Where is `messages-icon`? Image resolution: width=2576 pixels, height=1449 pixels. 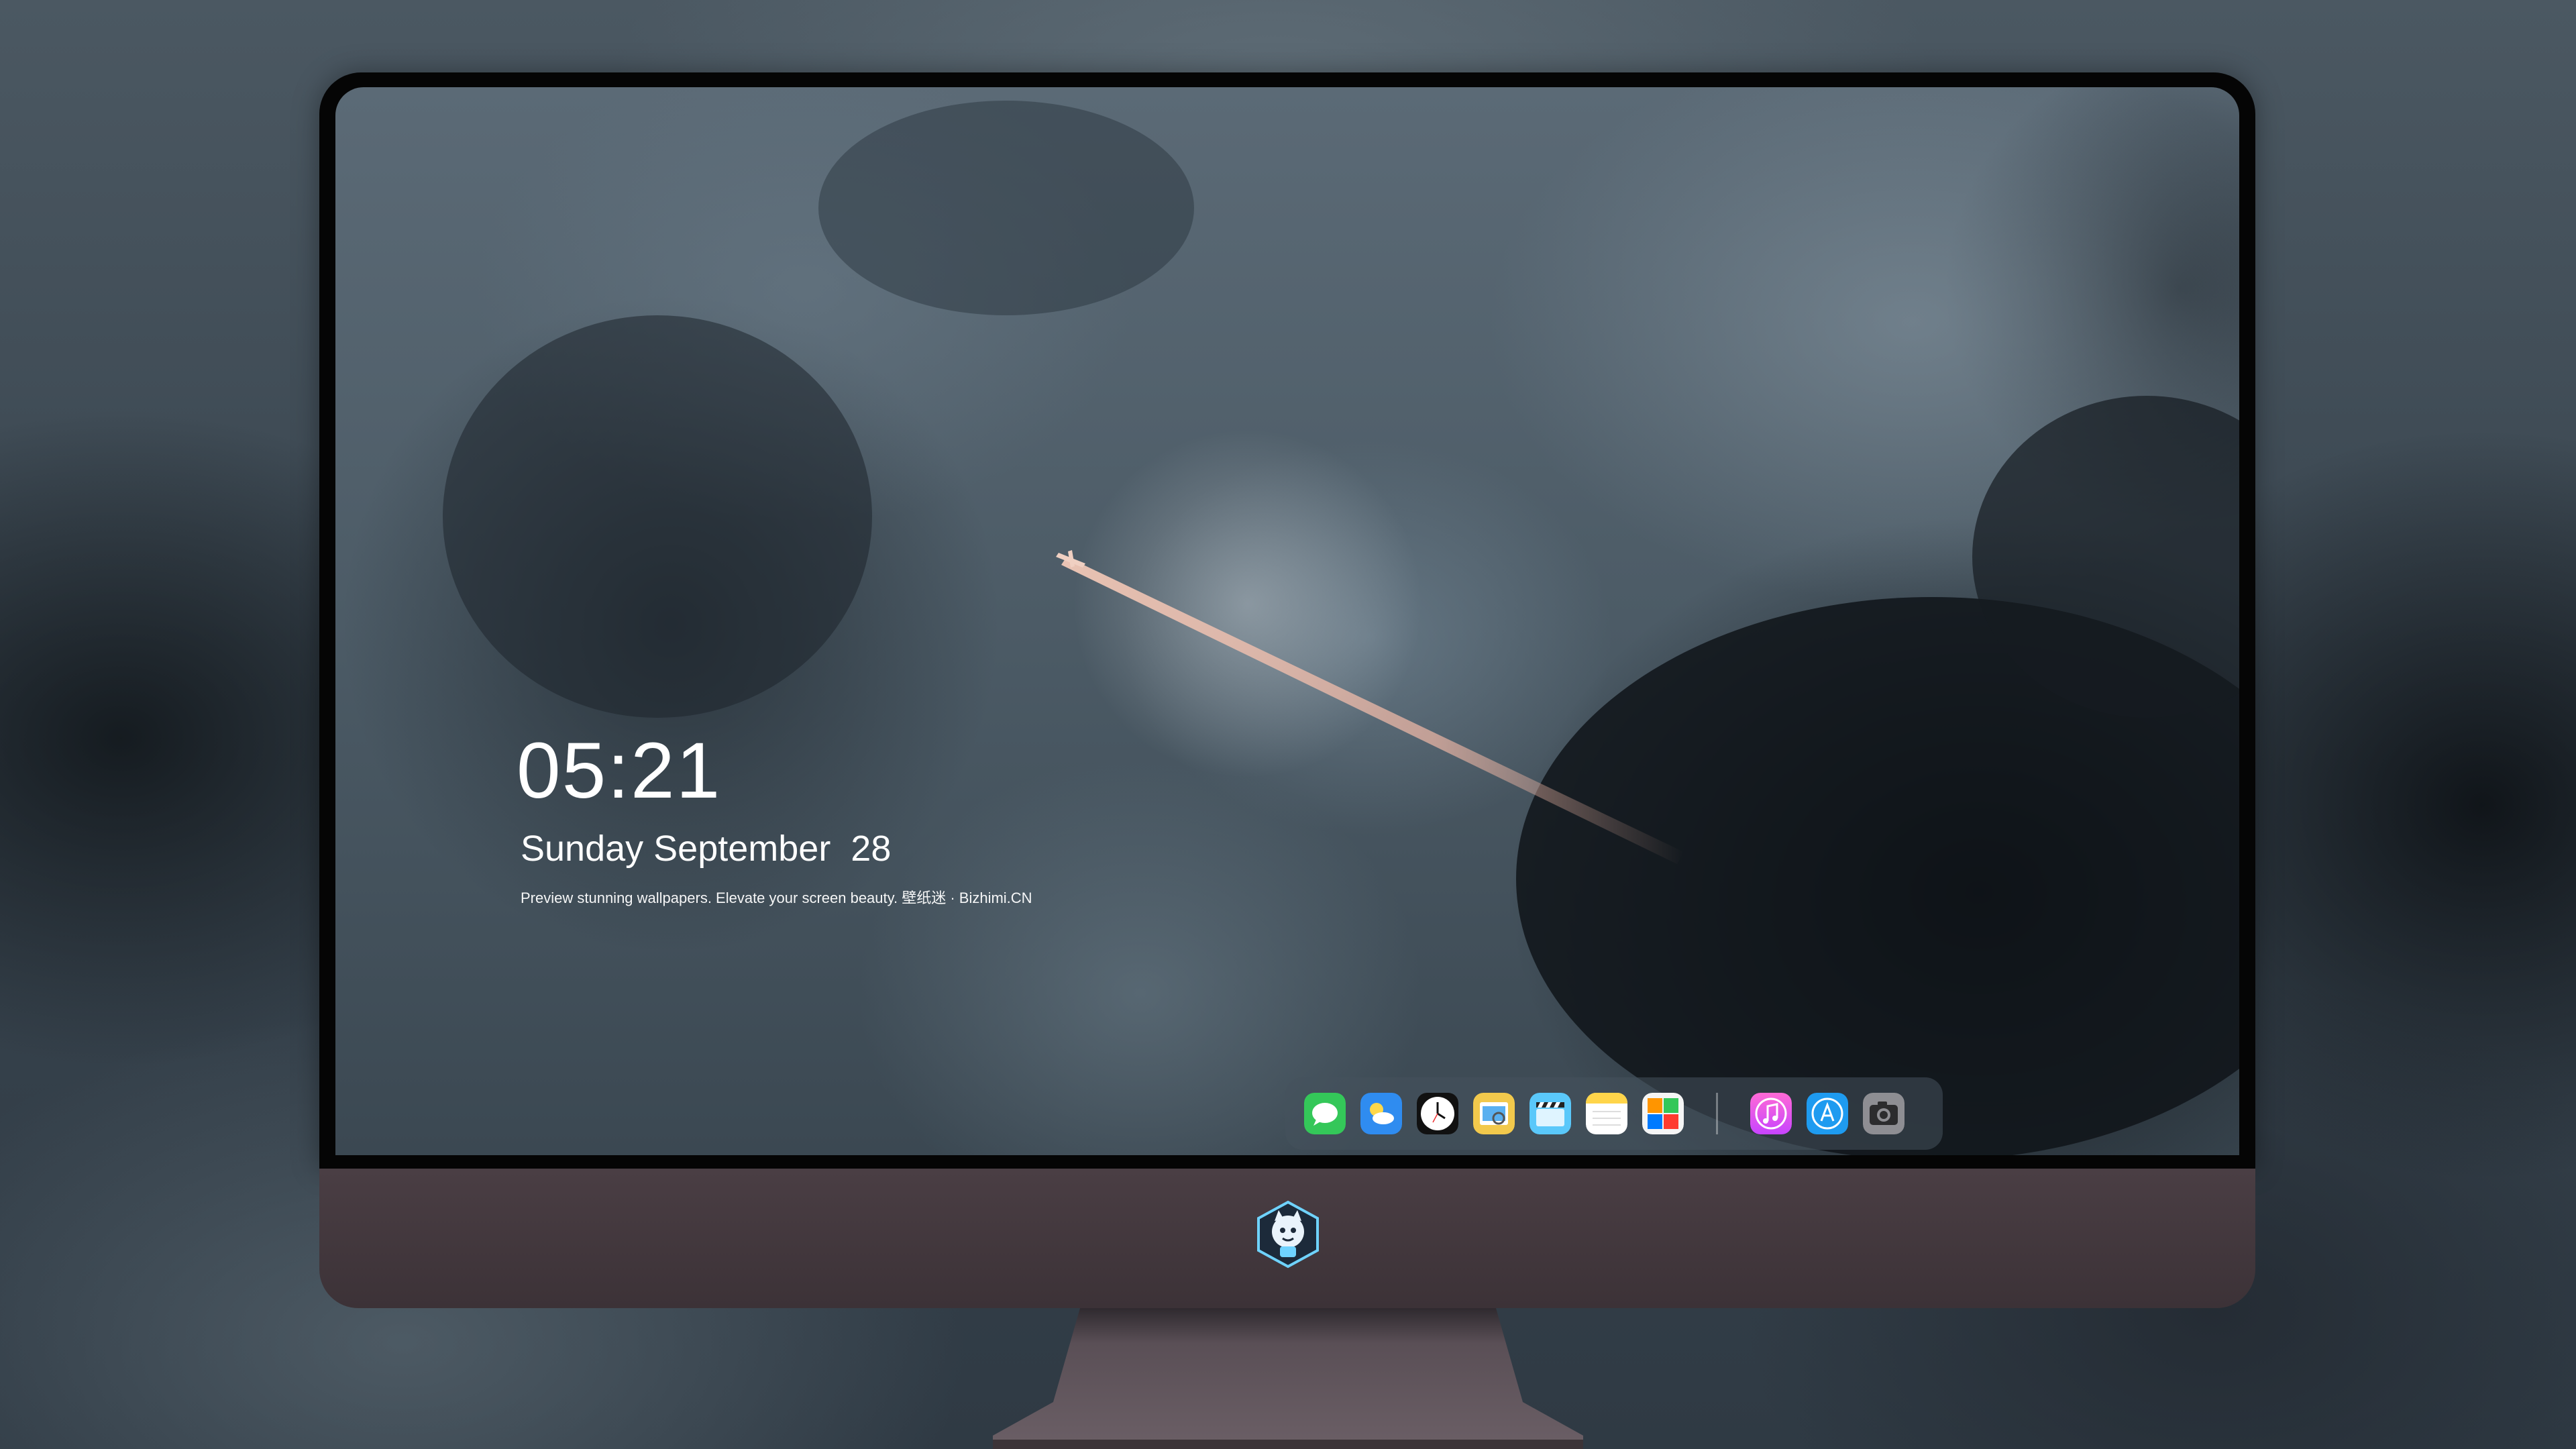
messages-icon is located at coordinates (1325, 1113).